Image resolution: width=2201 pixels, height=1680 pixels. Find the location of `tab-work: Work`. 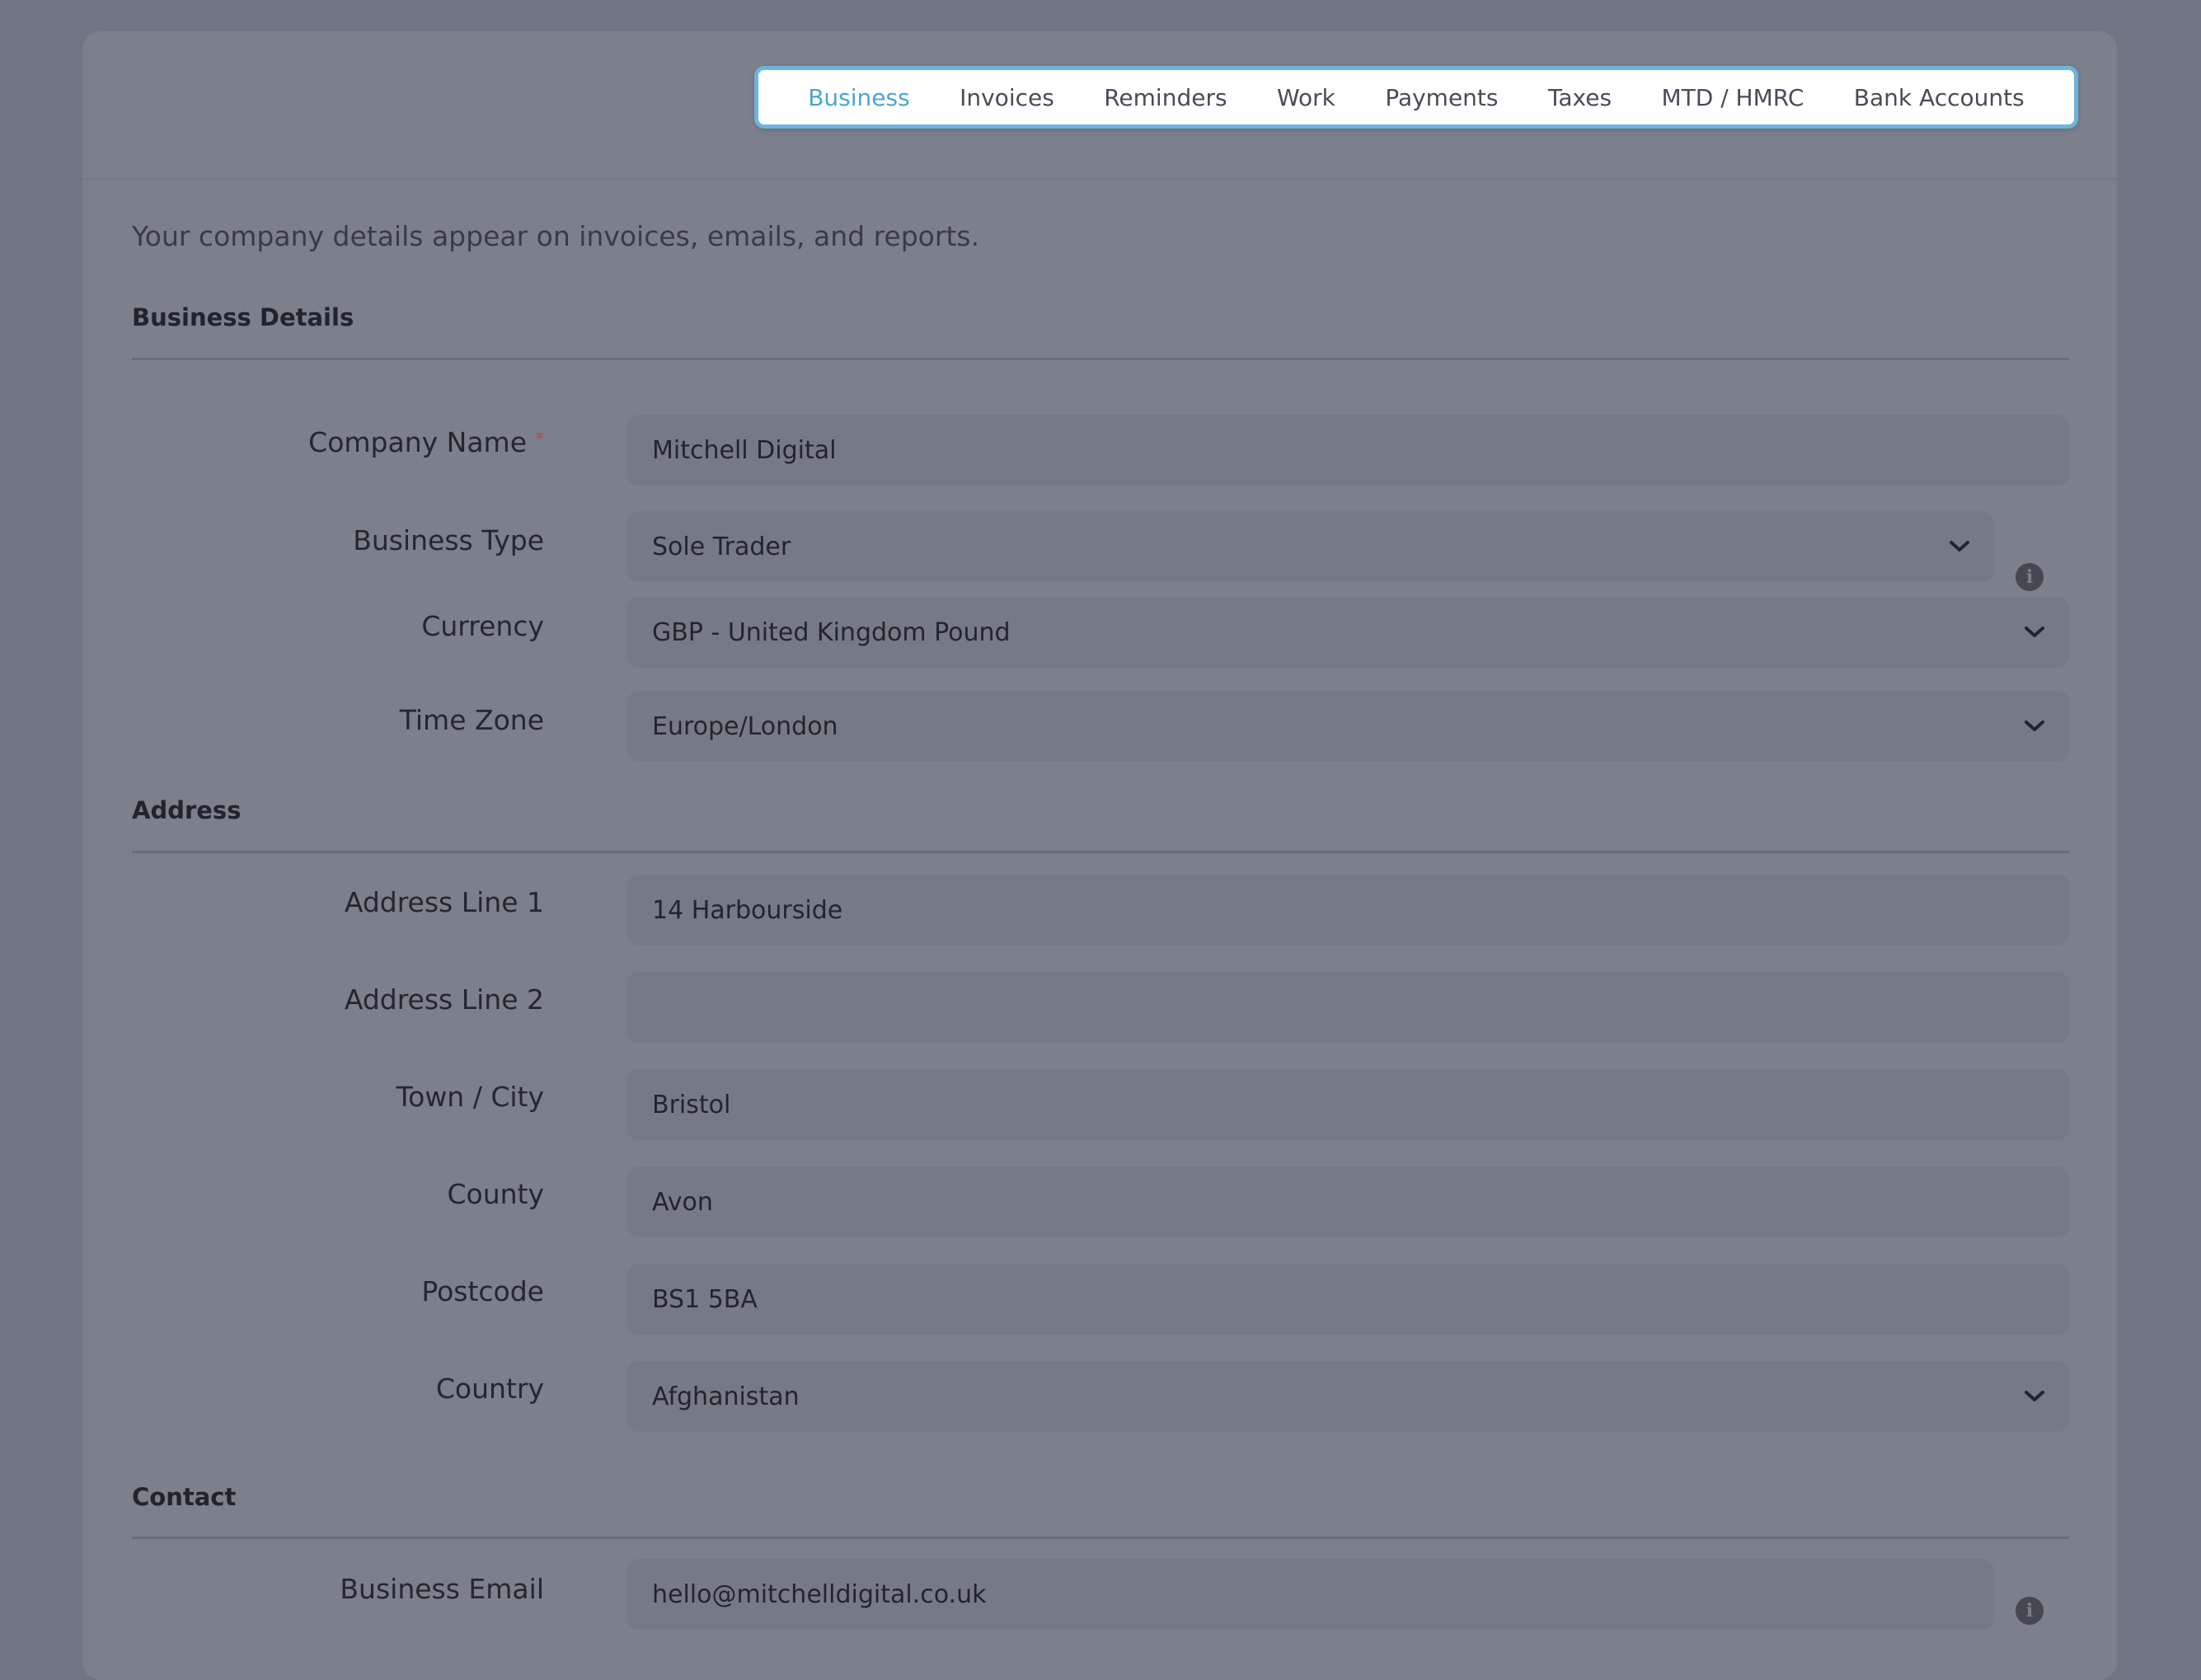

tab-work: Work is located at coordinates (1306, 97).